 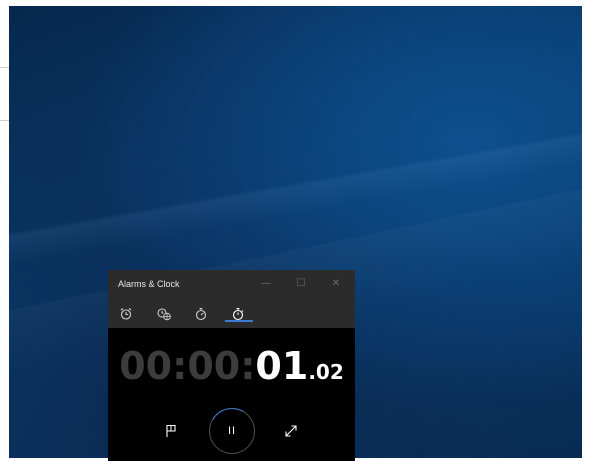 What do you see at coordinates (4, 120) in the screenshot?
I see `background-window-edge-bottom` at bounding box center [4, 120].